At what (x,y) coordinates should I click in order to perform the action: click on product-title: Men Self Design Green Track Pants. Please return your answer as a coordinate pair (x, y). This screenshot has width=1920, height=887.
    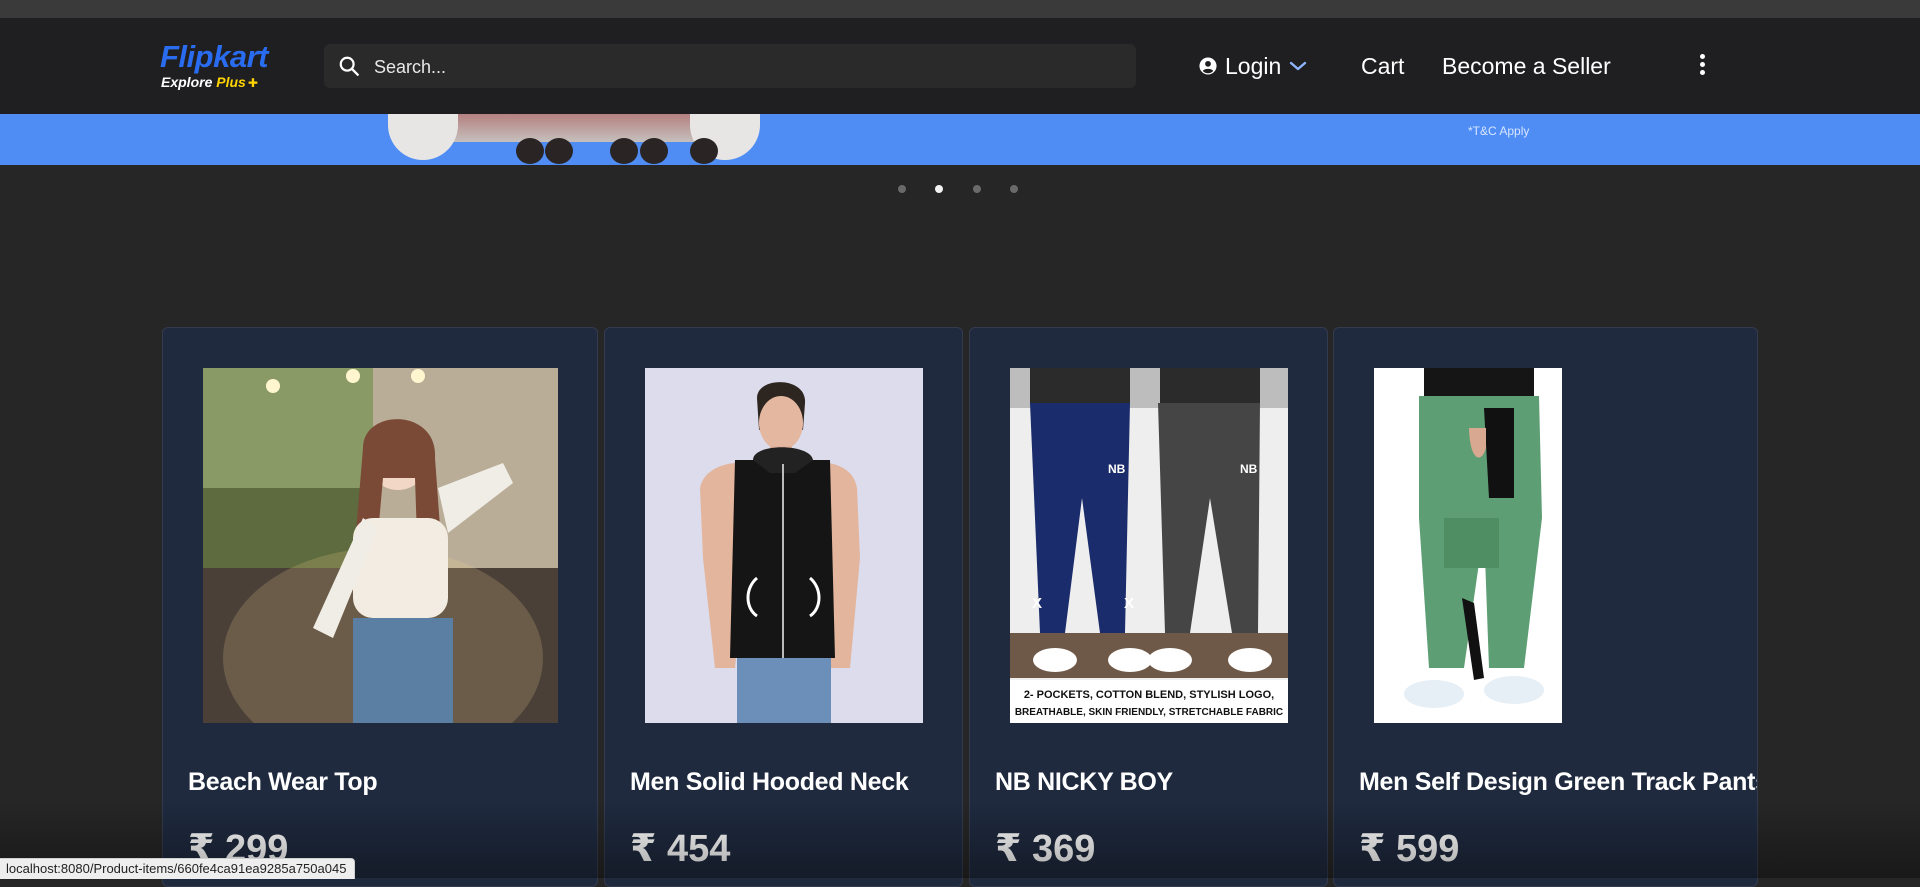
    Looking at the image, I should click on (1558, 782).